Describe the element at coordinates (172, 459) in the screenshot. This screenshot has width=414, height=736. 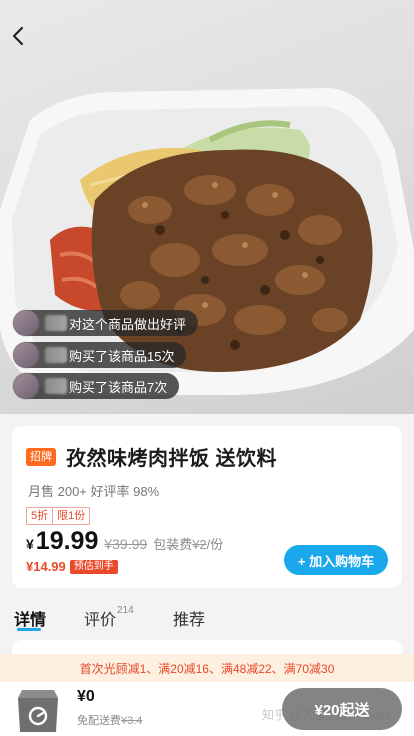
I see `product-title: 孜然味烤肉拌饭 送饮料` at that location.